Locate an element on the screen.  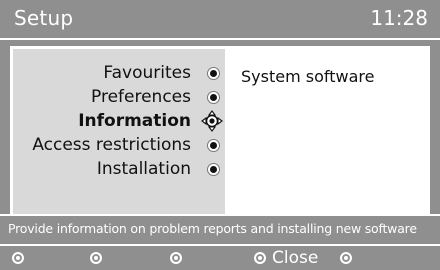
menu-item-preferences: Preferences is located at coordinates (141, 97).